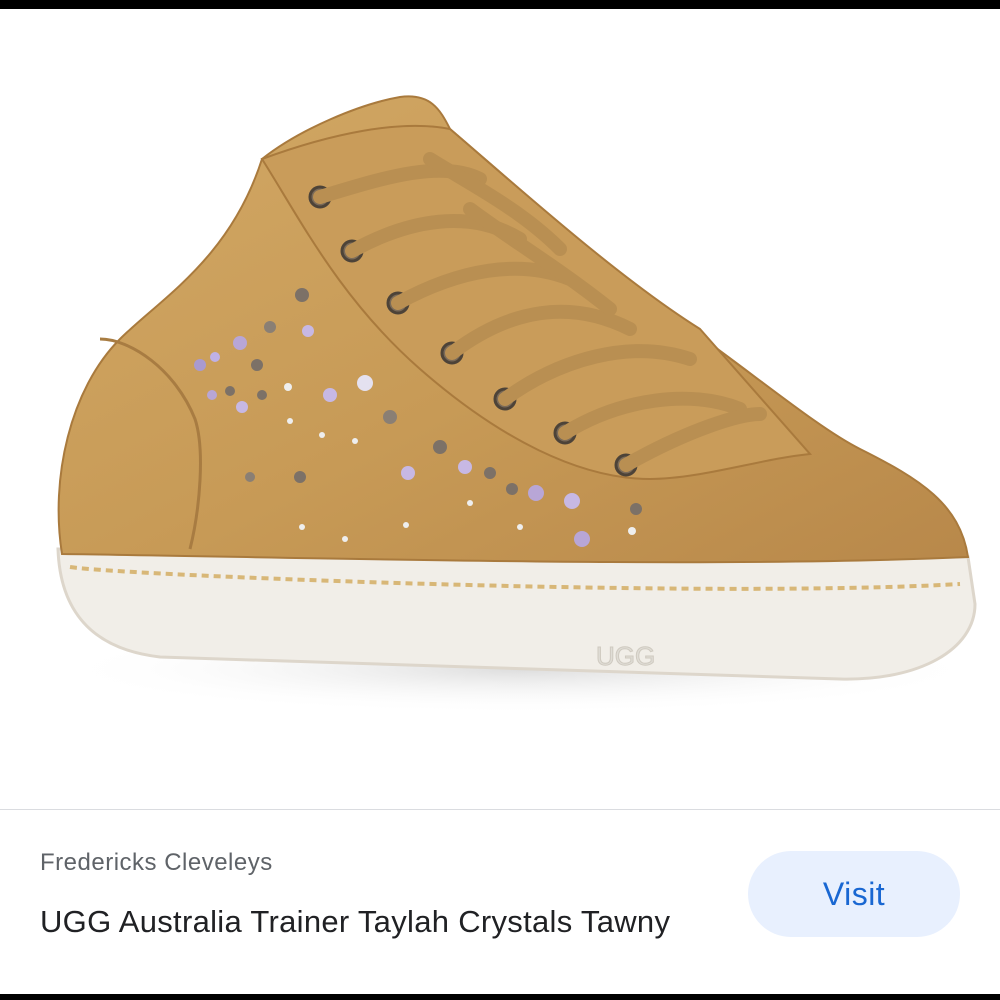 The width and height of the screenshot is (1000, 1000). What do you see at coordinates (500, 809) in the screenshot?
I see `divider` at bounding box center [500, 809].